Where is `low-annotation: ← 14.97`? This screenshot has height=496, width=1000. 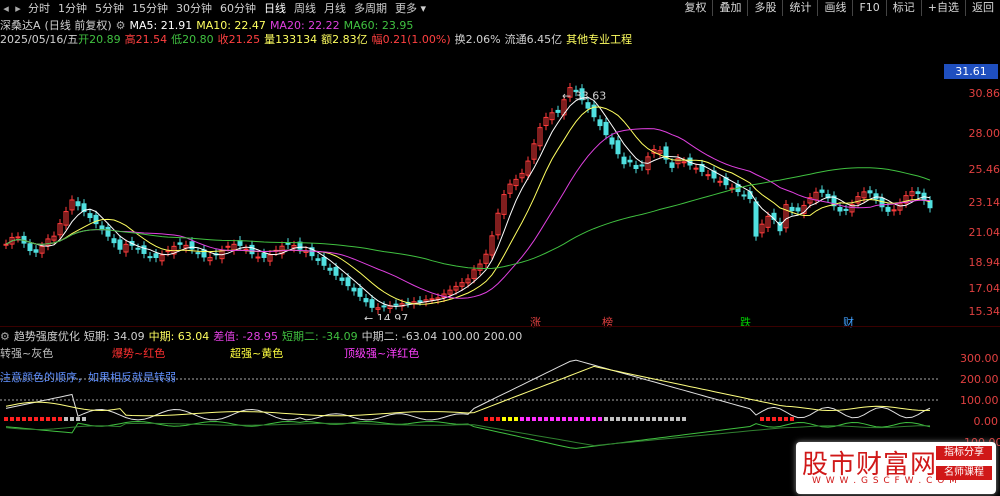
low-annotation: ← 14.97 is located at coordinates (386, 316).